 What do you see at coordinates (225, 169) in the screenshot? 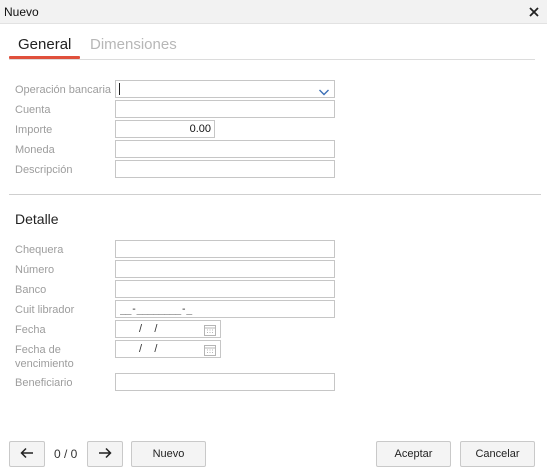
I see `descripcion-field` at bounding box center [225, 169].